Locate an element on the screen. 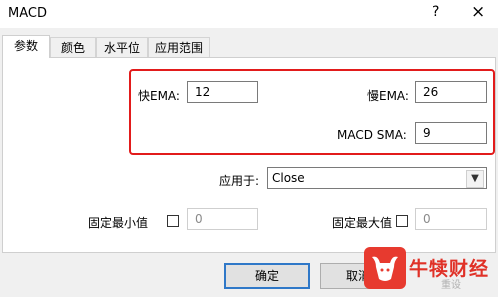 The image size is (498, 297). fixed-min-input: 0 is located at coordinates (222, 219).